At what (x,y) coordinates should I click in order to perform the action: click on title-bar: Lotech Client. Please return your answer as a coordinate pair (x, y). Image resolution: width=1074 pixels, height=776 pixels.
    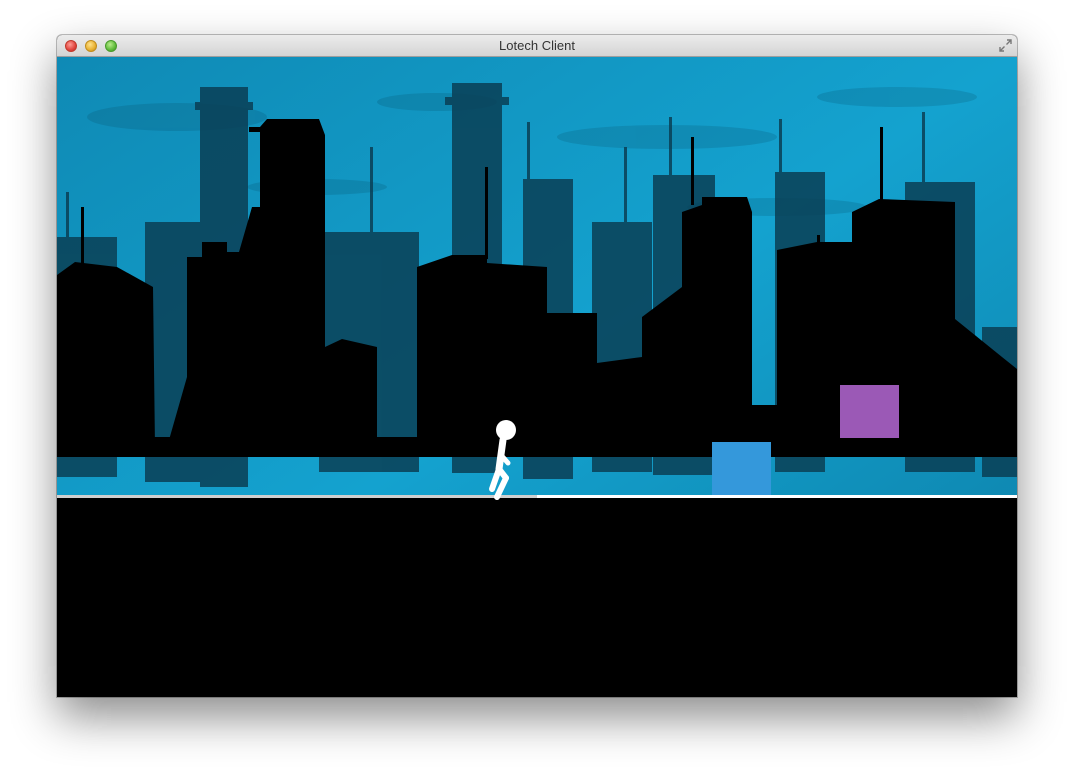
    Looking at the image, I should click on (537, 46).